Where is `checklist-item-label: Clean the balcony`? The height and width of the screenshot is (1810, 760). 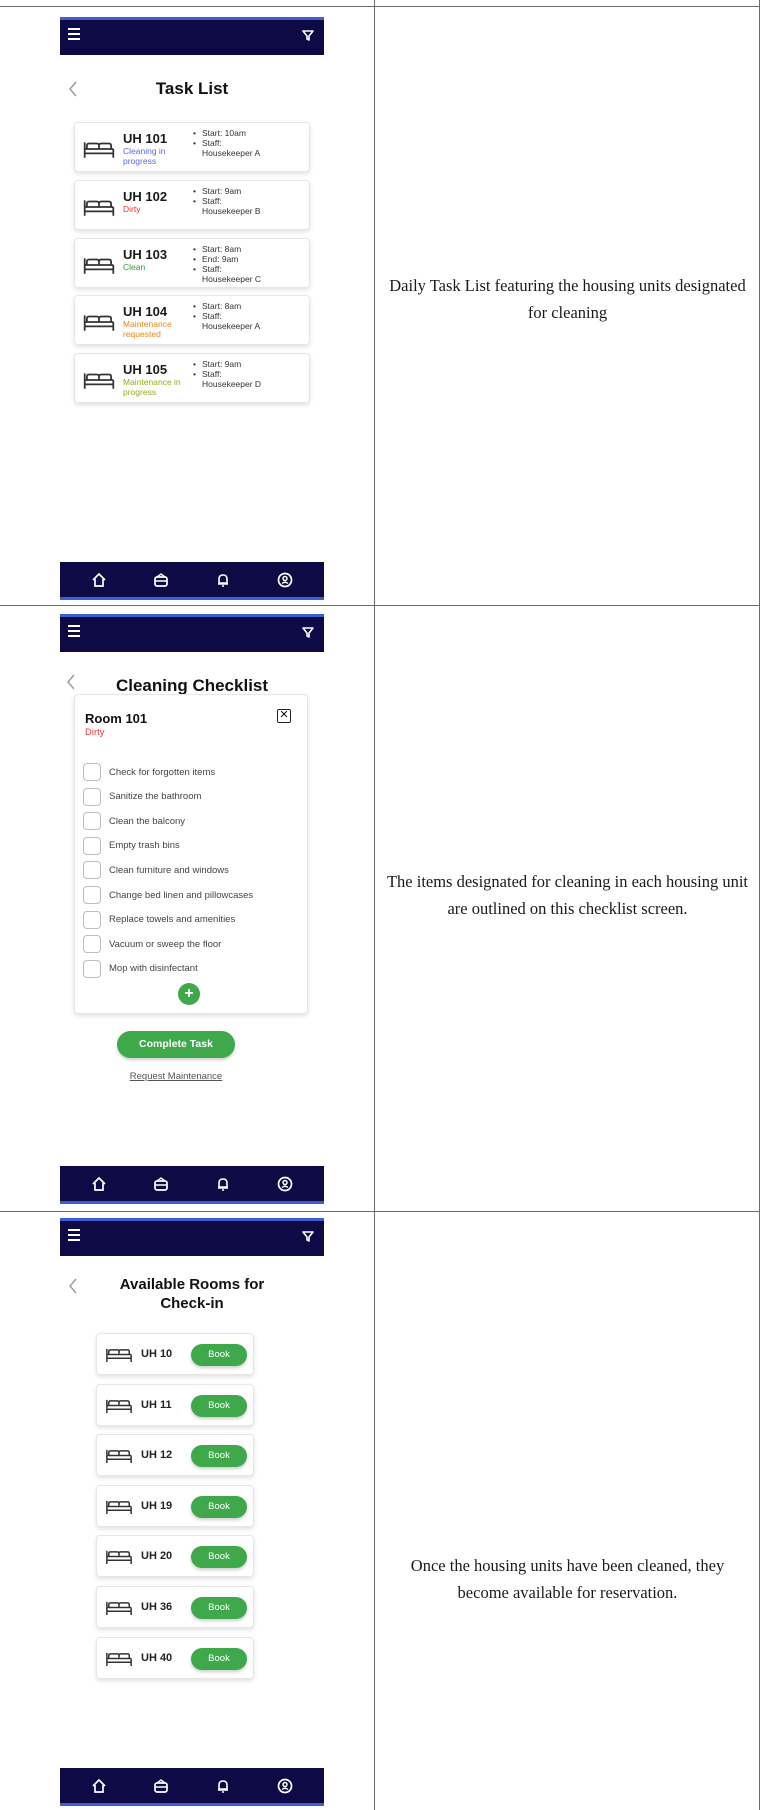
checklist-item-label: Clean the balcony is located at coordinates (147, 821).